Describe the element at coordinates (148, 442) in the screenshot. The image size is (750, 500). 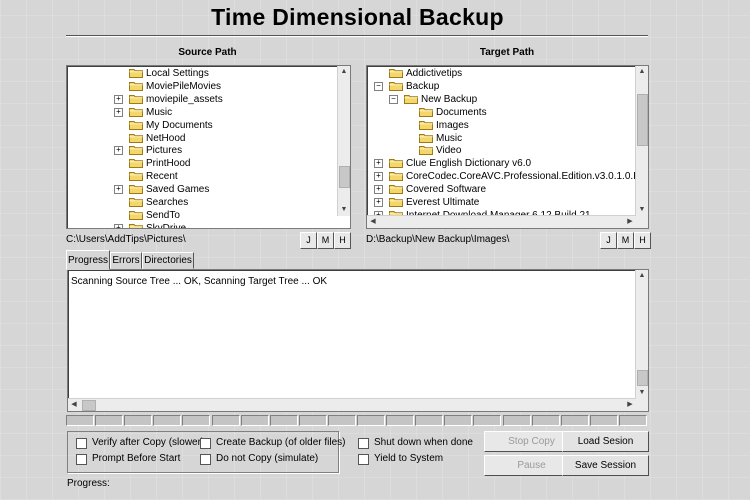
I see `checkbox-label: Verify after Copy (slower)` at that location.